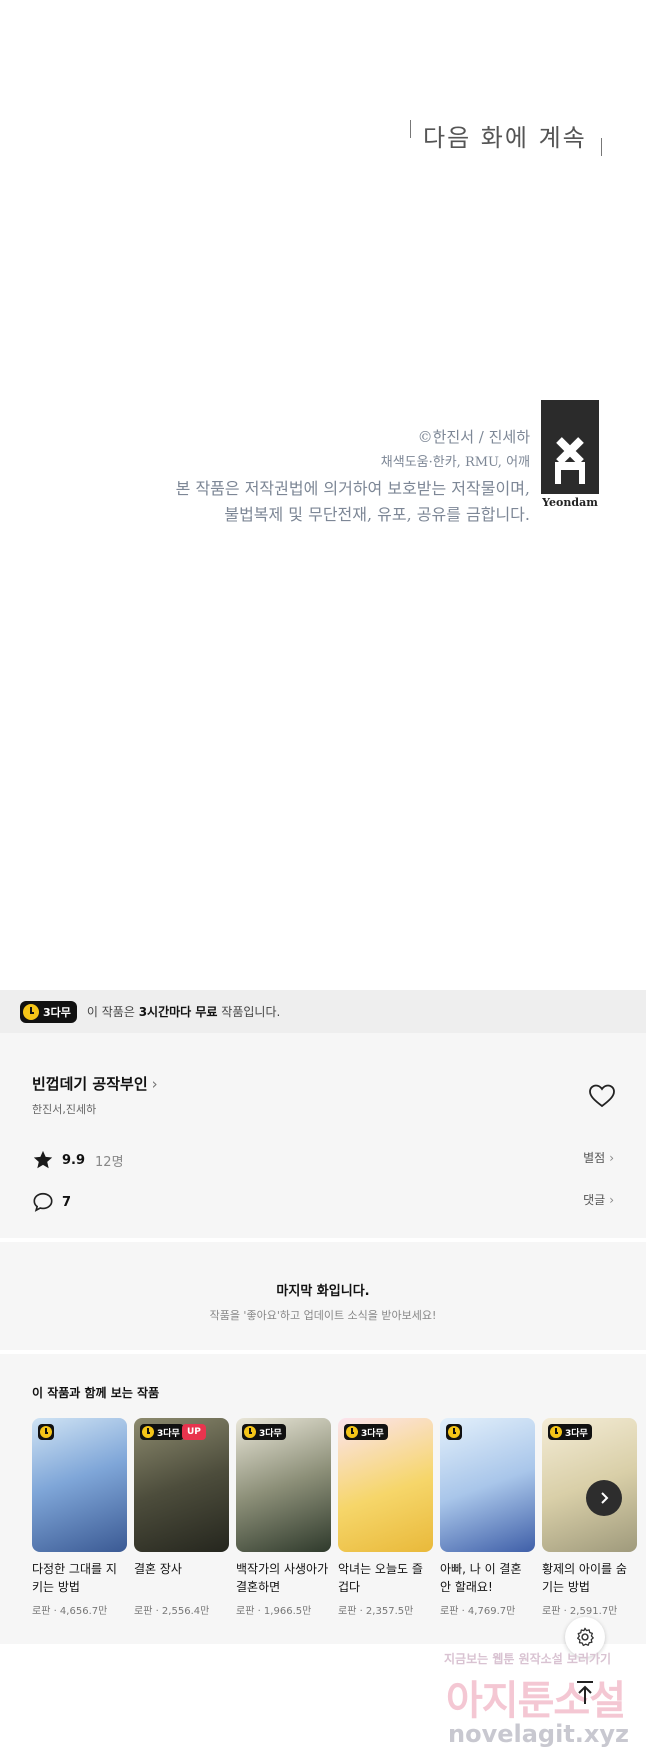 The height and width of the screenshot is (1758, 646). I want to click on recommendation-title: 결혼 장사, so click(158, 1569).